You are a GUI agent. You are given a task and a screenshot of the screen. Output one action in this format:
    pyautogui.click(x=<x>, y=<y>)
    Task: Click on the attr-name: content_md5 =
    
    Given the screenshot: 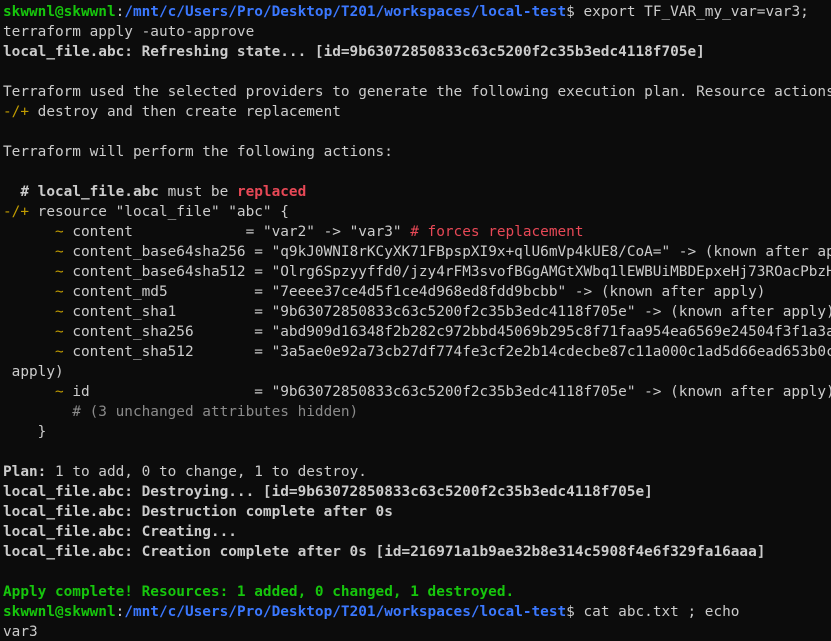 What is the action you would take?
    pyautogui.click(x=167, y=292)
    